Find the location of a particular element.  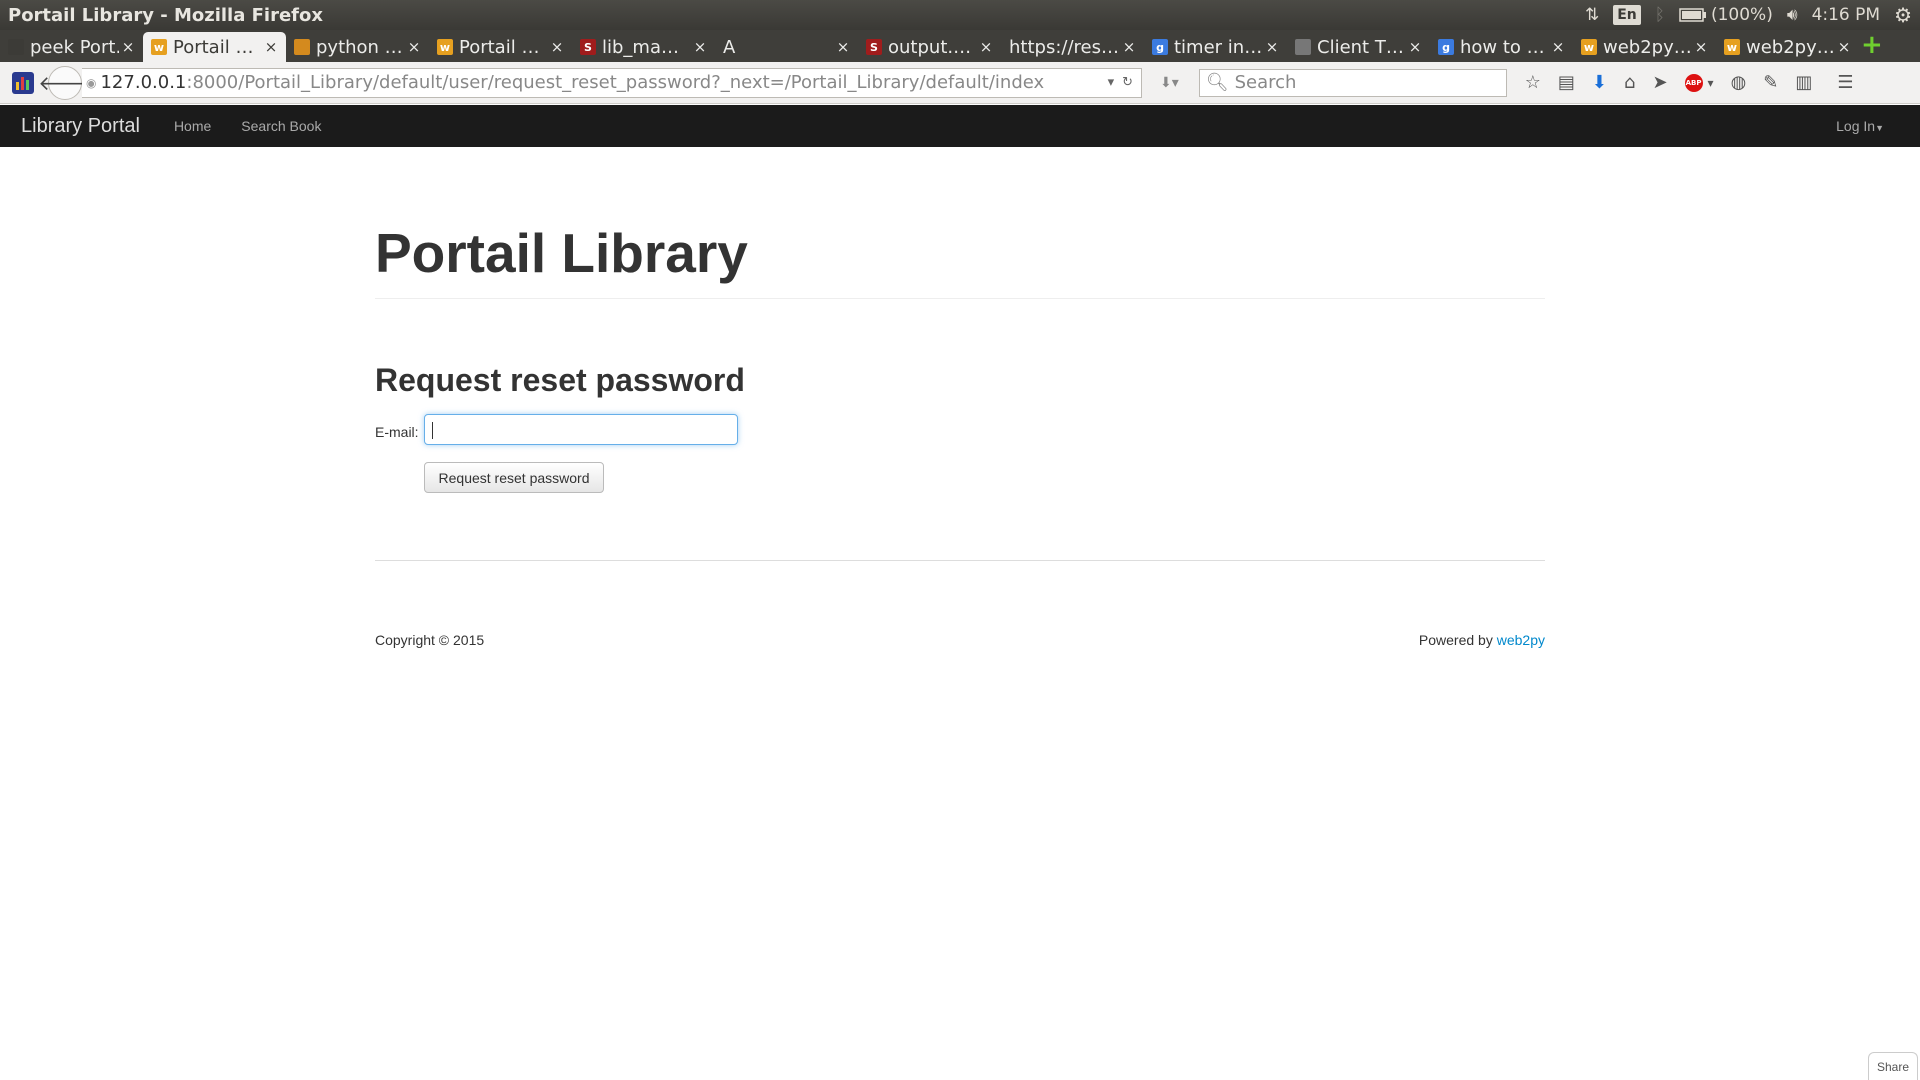

powered-by-text: Powered by is located at coordinates (1455, 640).